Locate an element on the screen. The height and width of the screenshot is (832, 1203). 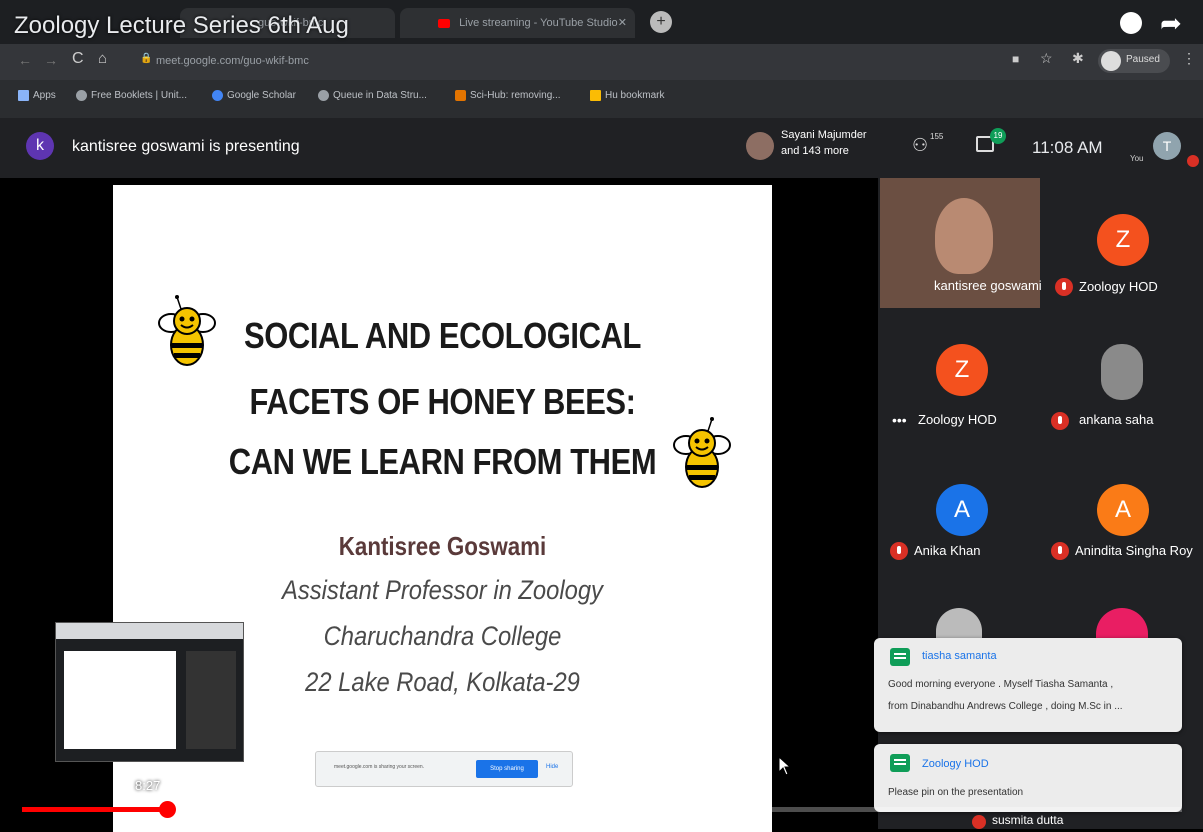
stop-sharing-button: Stop sharing is located at coordinates (507, 769).